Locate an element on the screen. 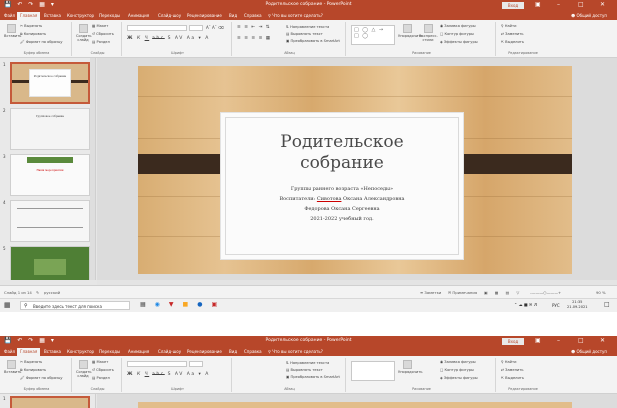 The width and height of the screenshot is (617, 408). tell-me-box: ⚲ Что вы хотите сделать? is located at coordinates (295, 15).